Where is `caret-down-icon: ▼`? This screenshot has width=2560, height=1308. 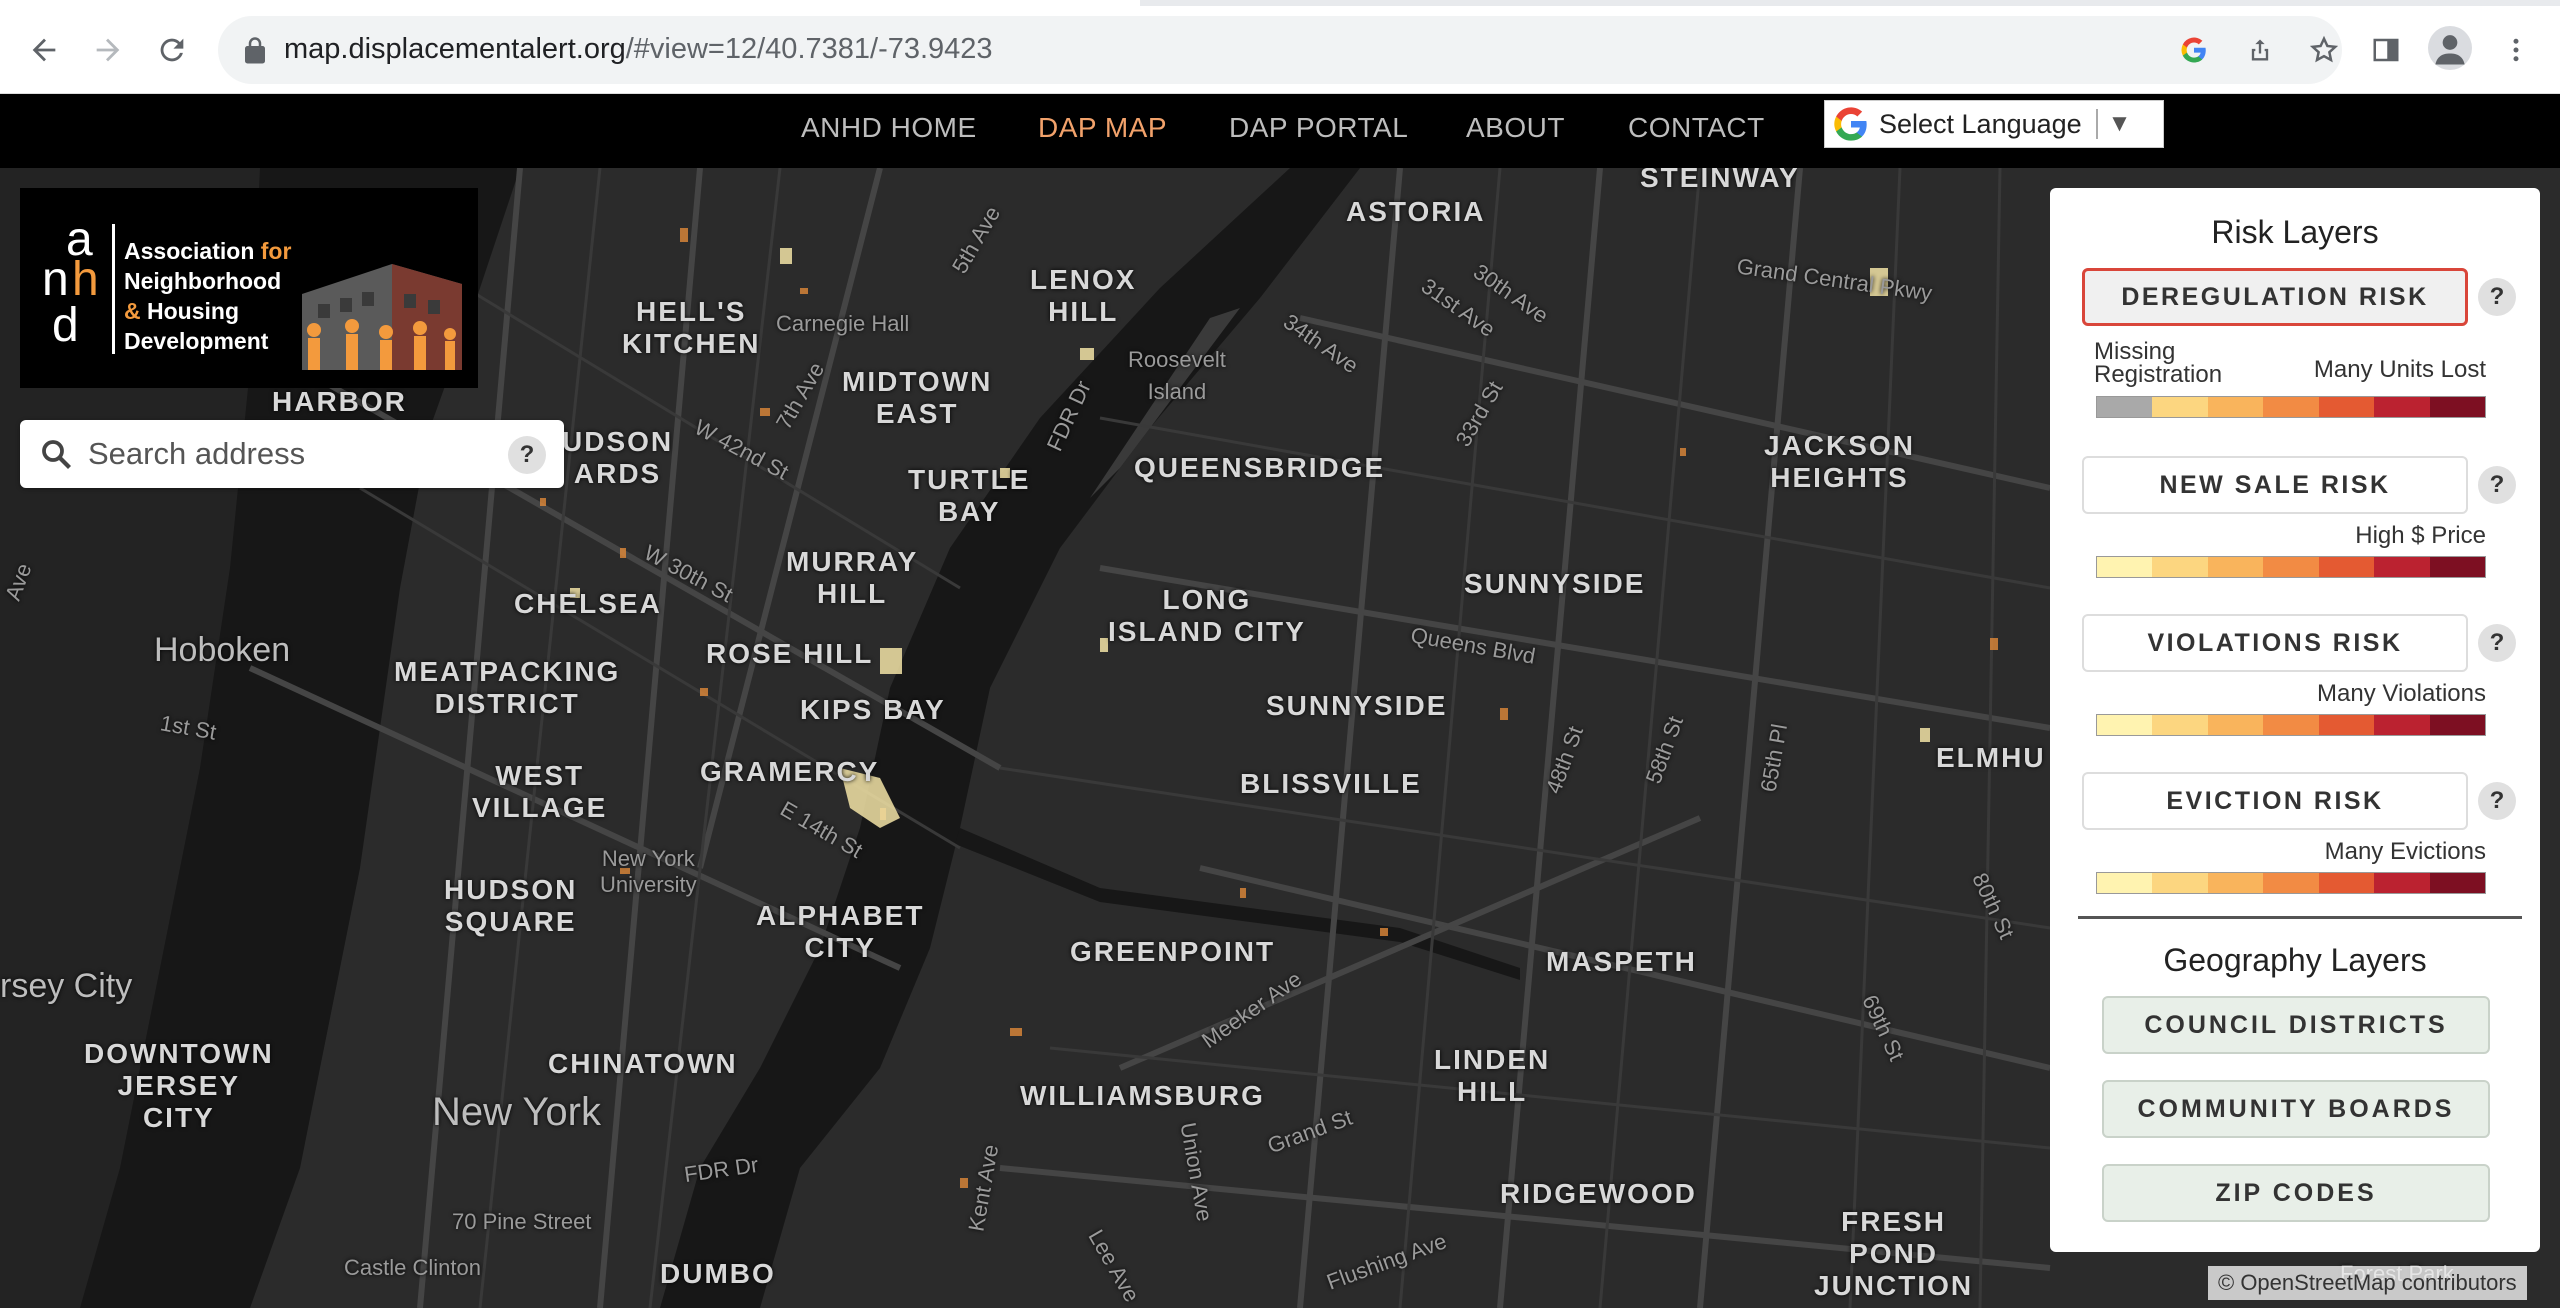 caret-down-icon: ▼ is located at coordinates (2119, 123).